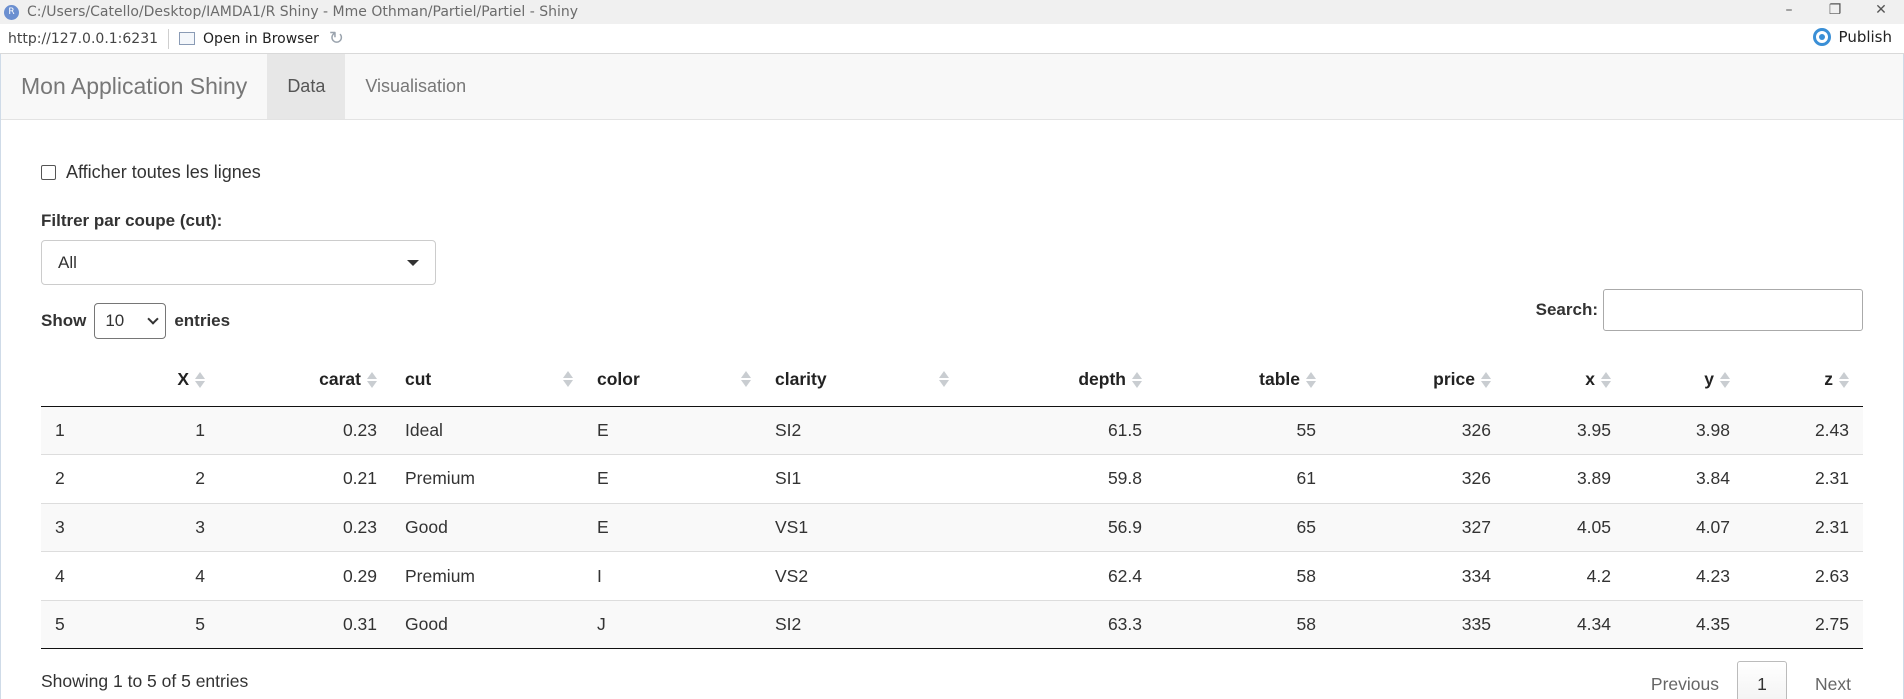  What do you see at coordinates (1684, 380) in the screenshot?
I see `column-header-y: y` at bounding box center [1684, 380].